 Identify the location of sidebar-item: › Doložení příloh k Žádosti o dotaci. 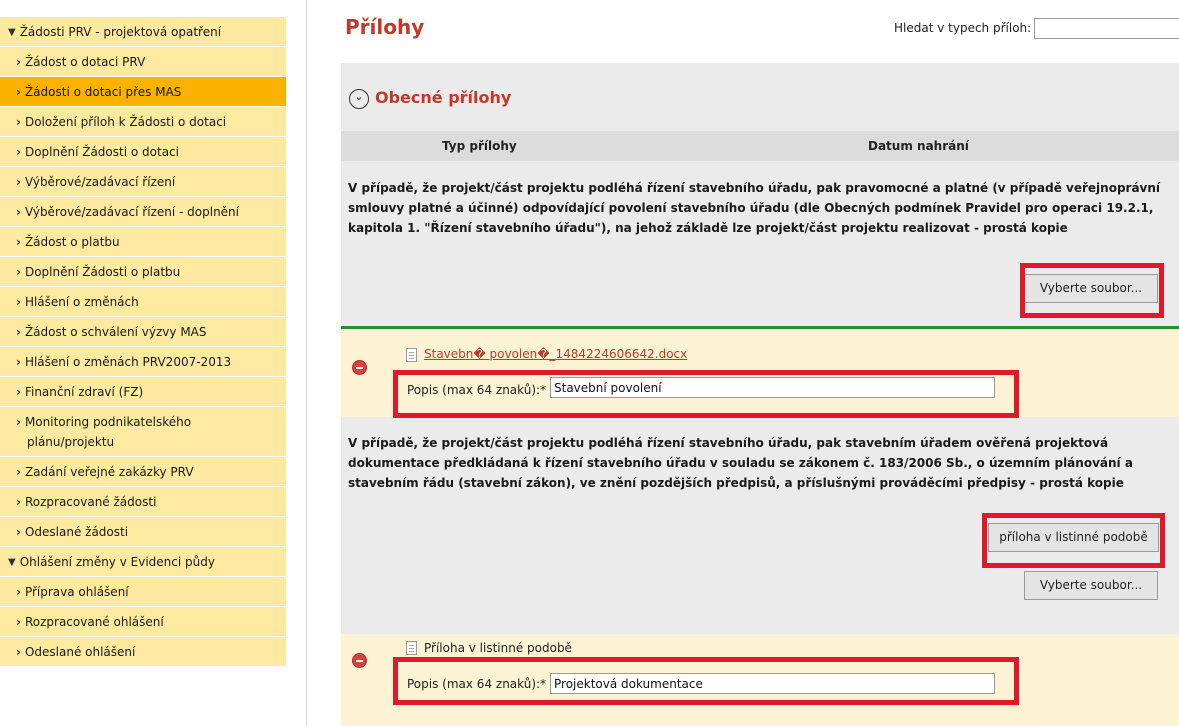
(143, 122).